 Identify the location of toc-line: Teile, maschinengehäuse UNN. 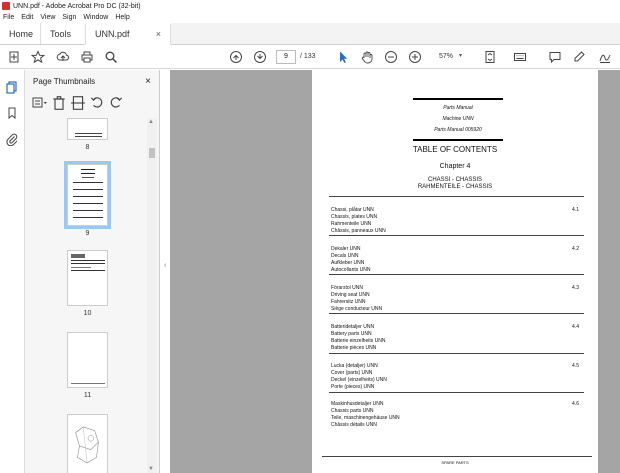
(365, 418).